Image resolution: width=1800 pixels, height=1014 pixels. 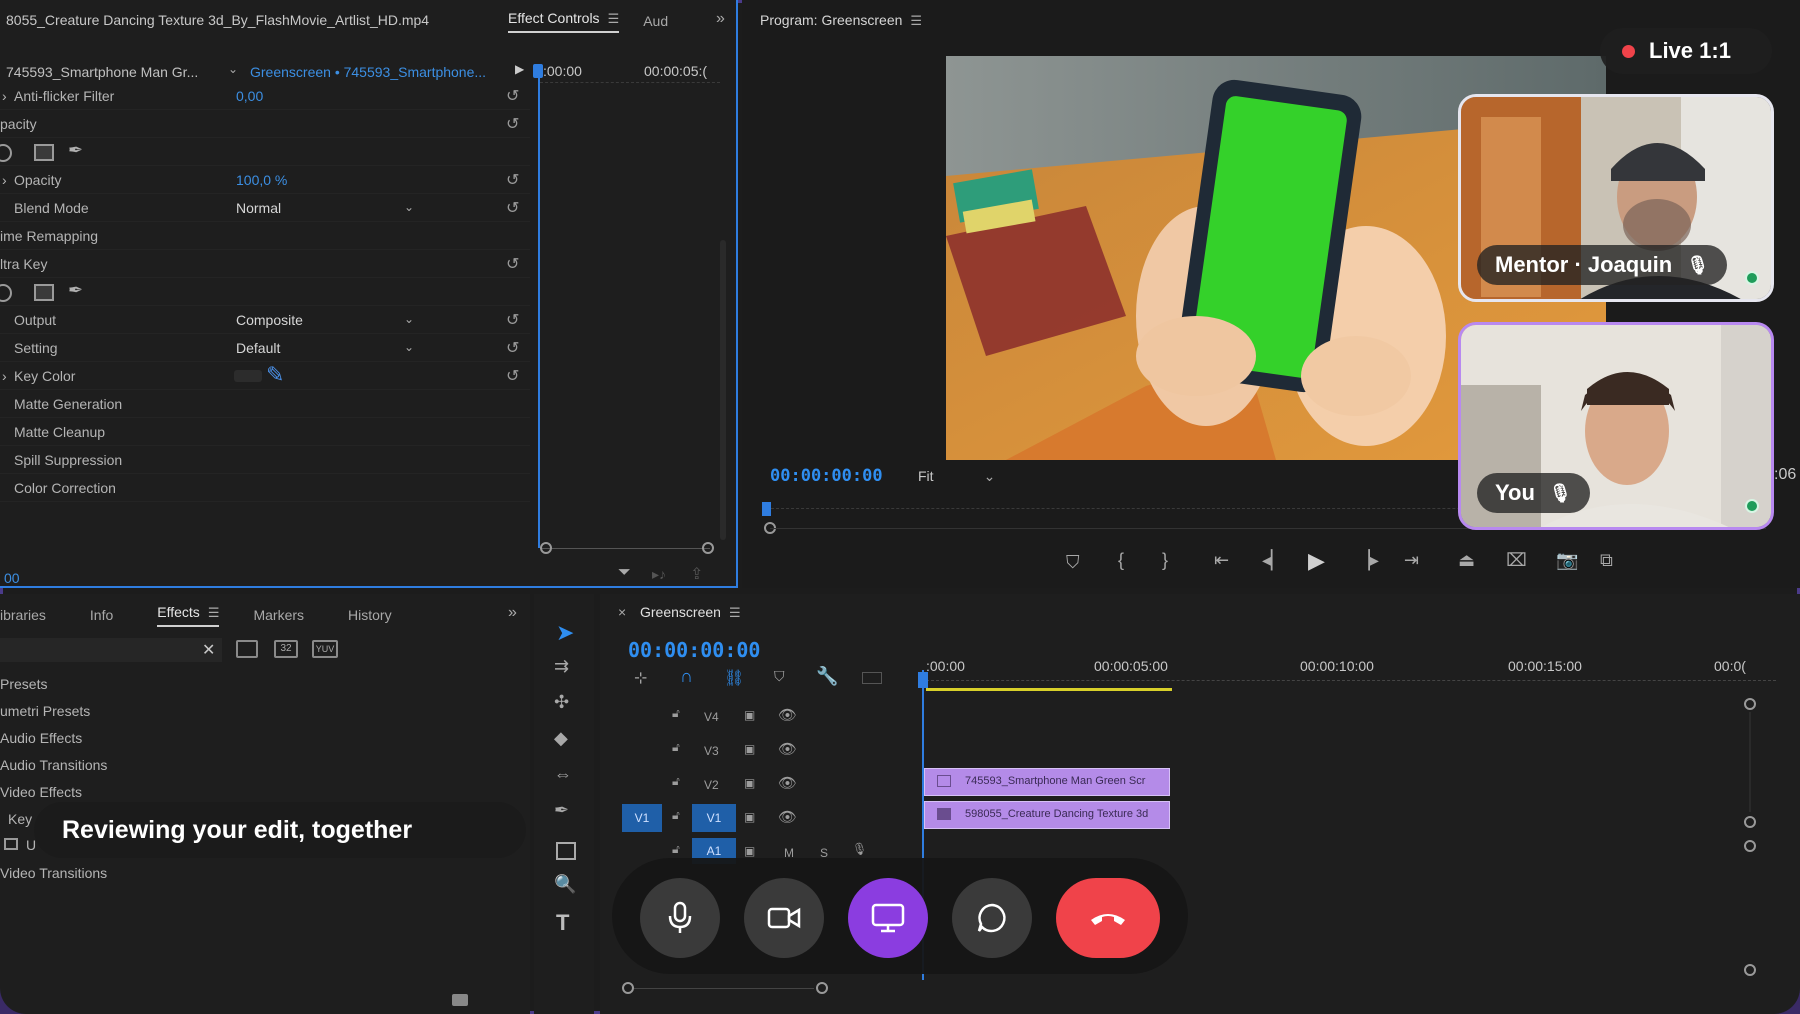 What do you see at coordinates (20, 819) in the screenshot?
I see `effects-folder-item: Key` at bounding box center [20, 819].